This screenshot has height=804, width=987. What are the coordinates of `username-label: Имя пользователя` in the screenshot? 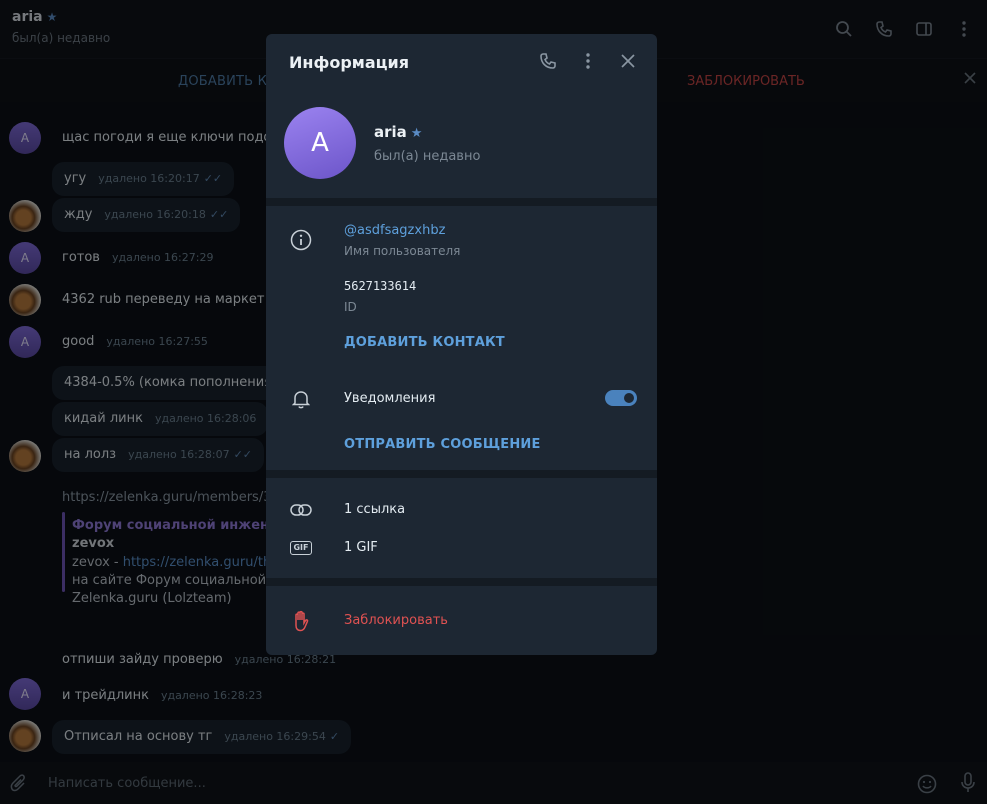 It's located at (402, 251).